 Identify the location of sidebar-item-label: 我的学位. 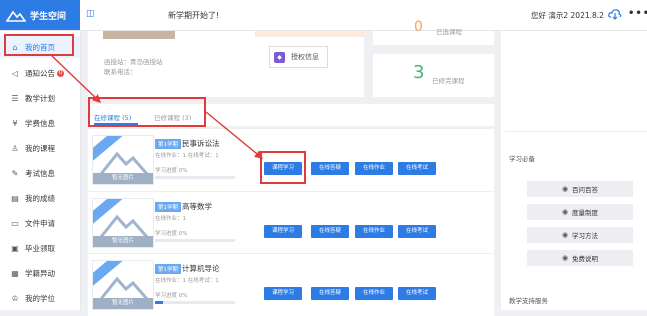
(40, 298).